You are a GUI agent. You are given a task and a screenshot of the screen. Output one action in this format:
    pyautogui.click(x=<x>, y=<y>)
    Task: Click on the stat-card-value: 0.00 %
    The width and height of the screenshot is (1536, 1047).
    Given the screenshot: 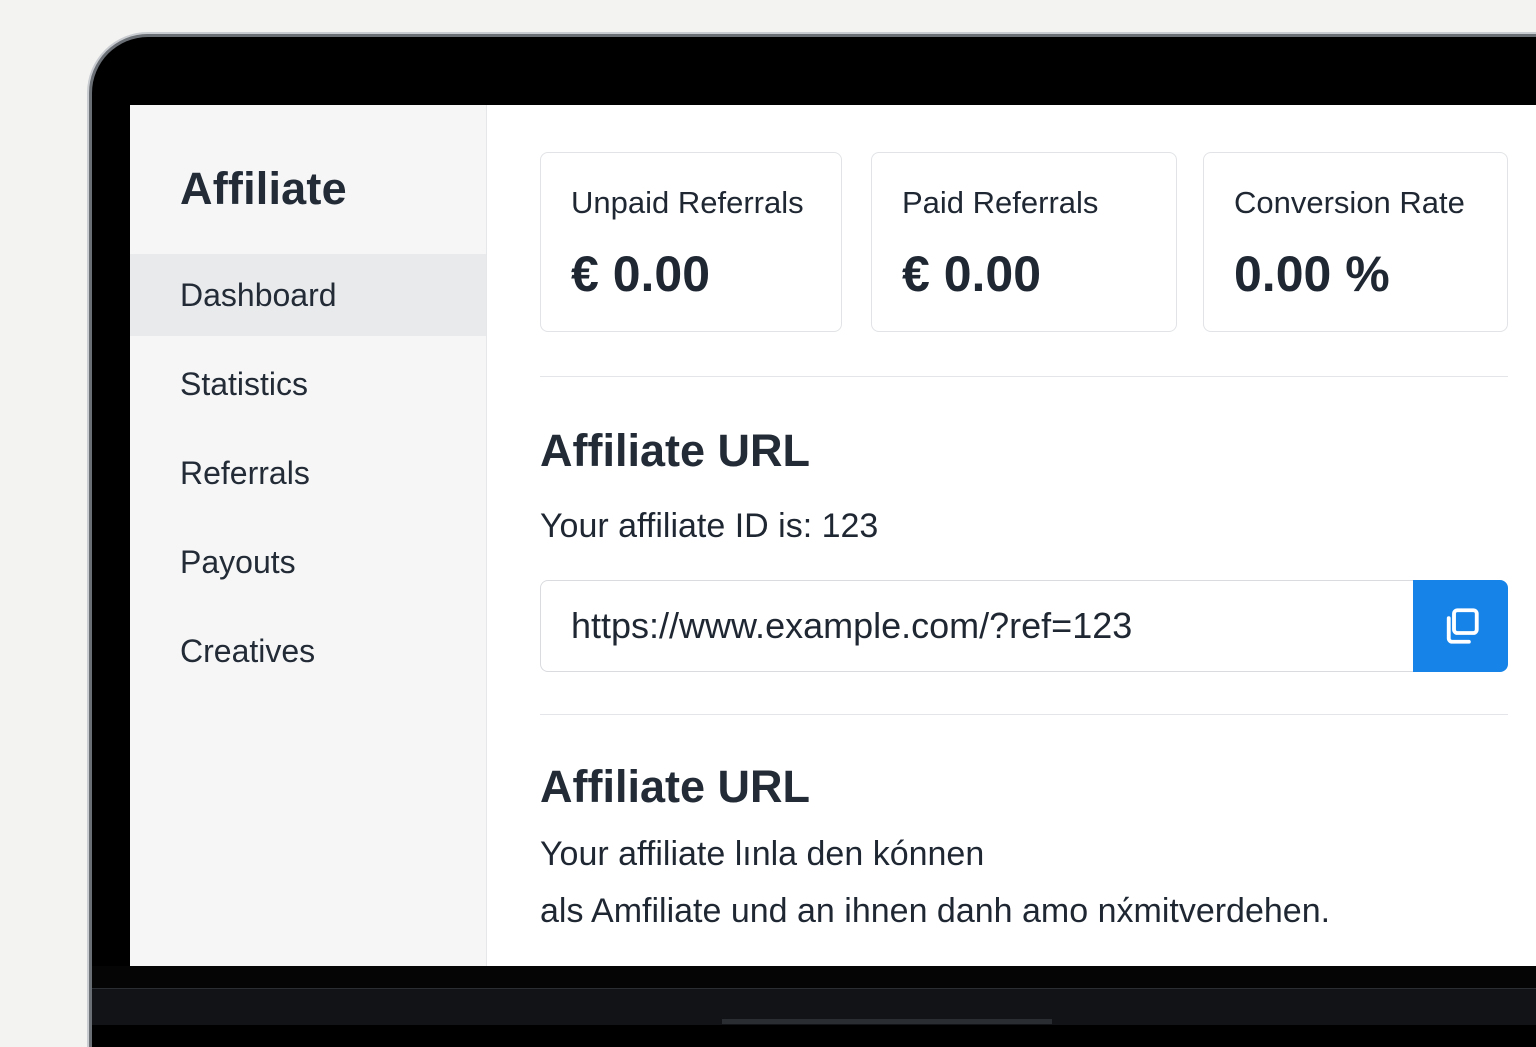 What is the action you would take?
    pyautogui.click(x=1312, y=274)
    